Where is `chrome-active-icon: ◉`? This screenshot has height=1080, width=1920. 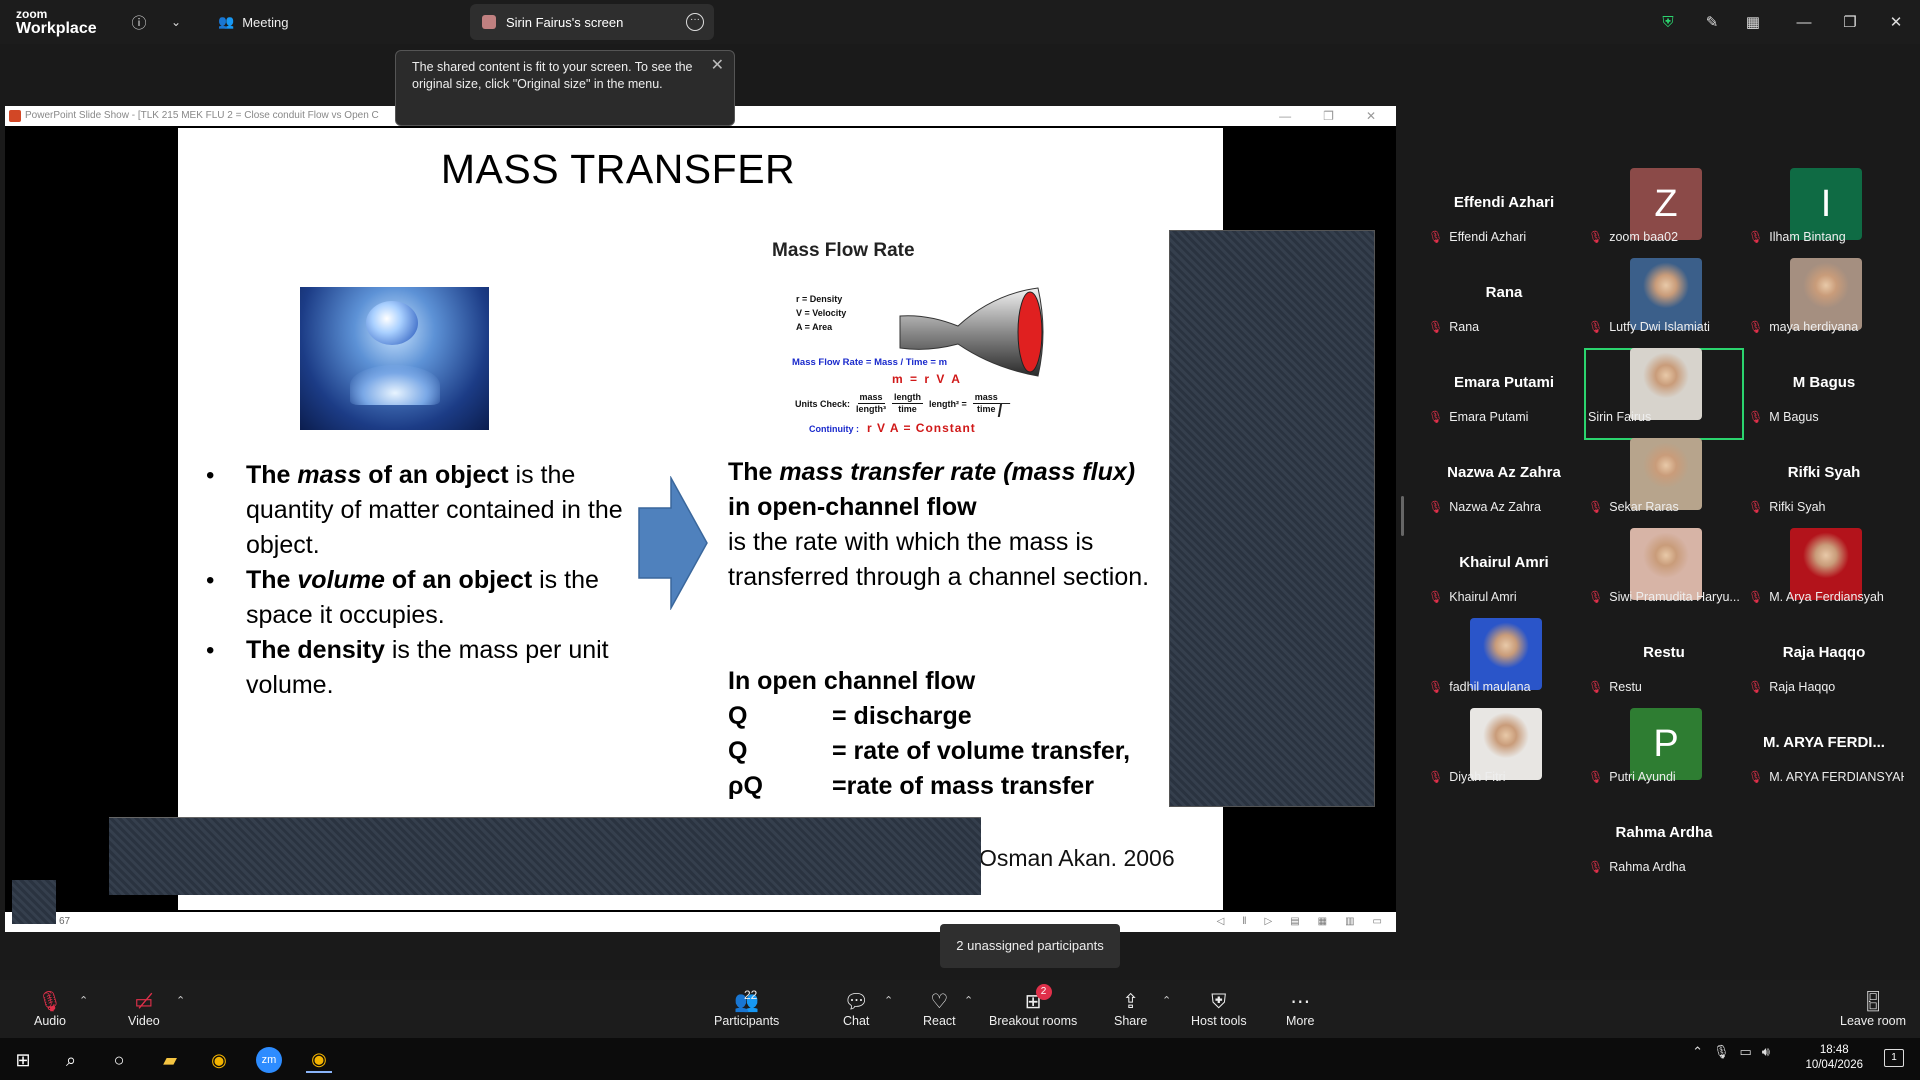 chrome-active-icon: ◉ is located at coordinates (319, 1060).